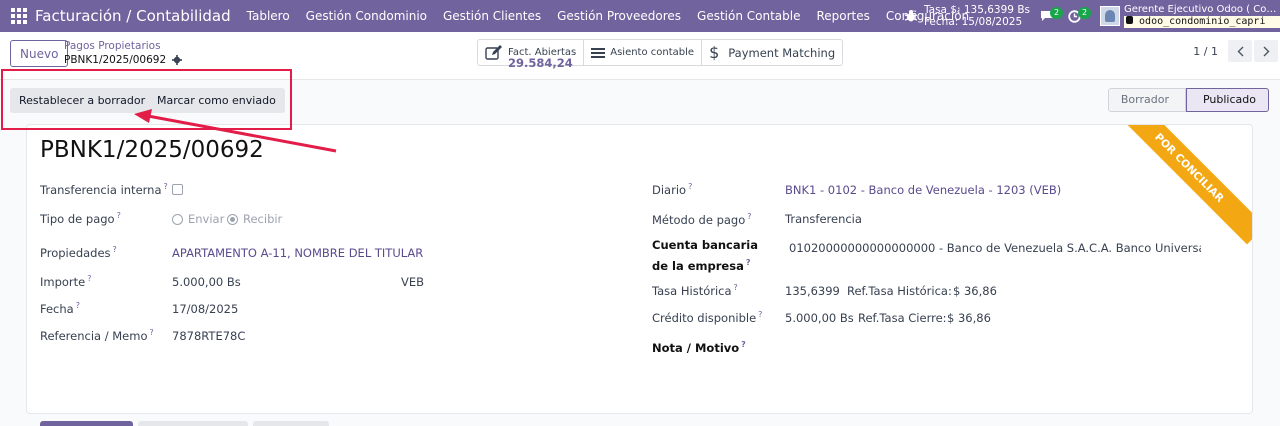 Image resolution: width=1280 pixels, height=426 pixels. What do you see at coordinates (1110, 16) in the screenshot?
I see `user-avatar` at bounding box center [1110, 16].